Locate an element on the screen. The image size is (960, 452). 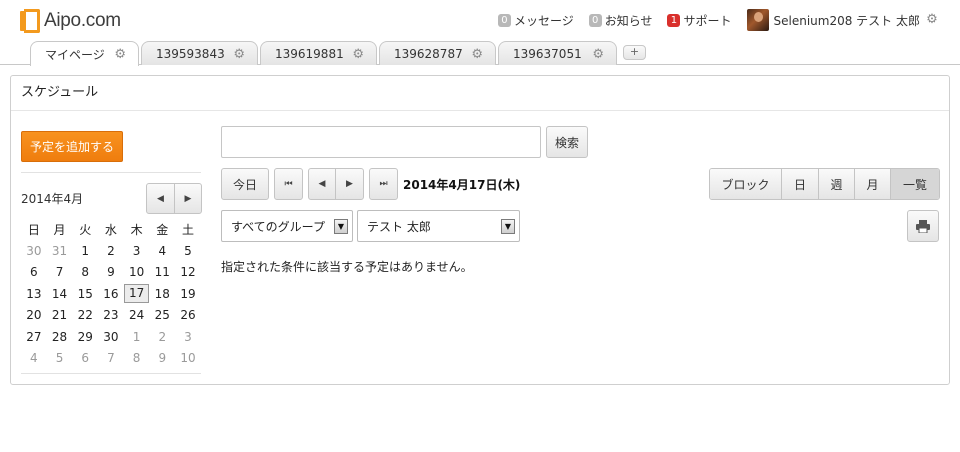
calendar-day: 24 is located at coordinates (137, 315).